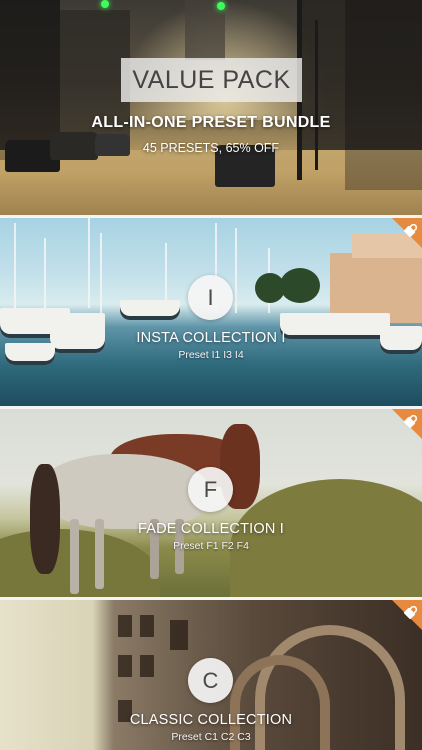 Image resolution: width=422 pixels, height=750 pixels. Describe the element at coordinates (211, 80) in the screenshot. I see `value-pack-title: VALUE PACK` at that location.